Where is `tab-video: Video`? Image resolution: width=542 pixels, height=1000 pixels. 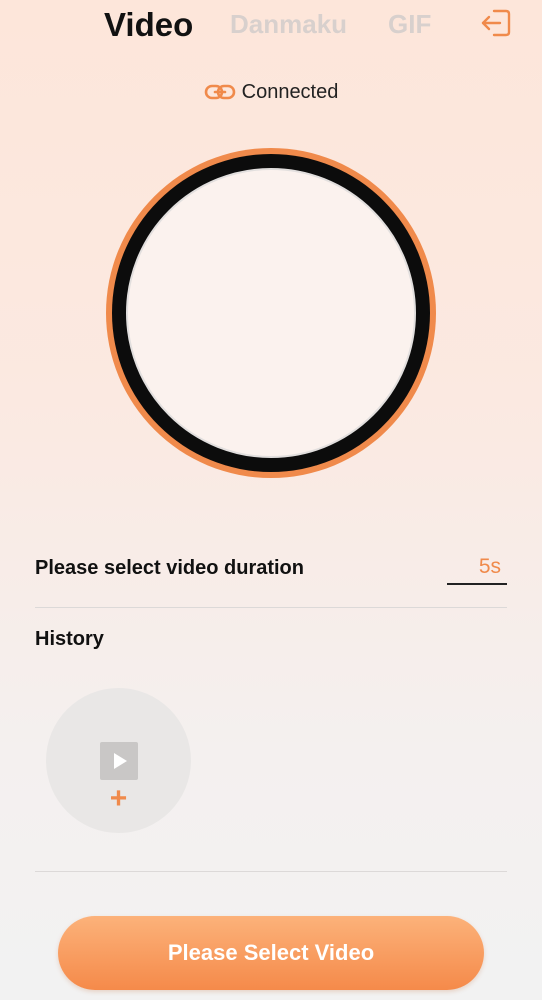
tab-video: Video is located at coordinates (148, 25).